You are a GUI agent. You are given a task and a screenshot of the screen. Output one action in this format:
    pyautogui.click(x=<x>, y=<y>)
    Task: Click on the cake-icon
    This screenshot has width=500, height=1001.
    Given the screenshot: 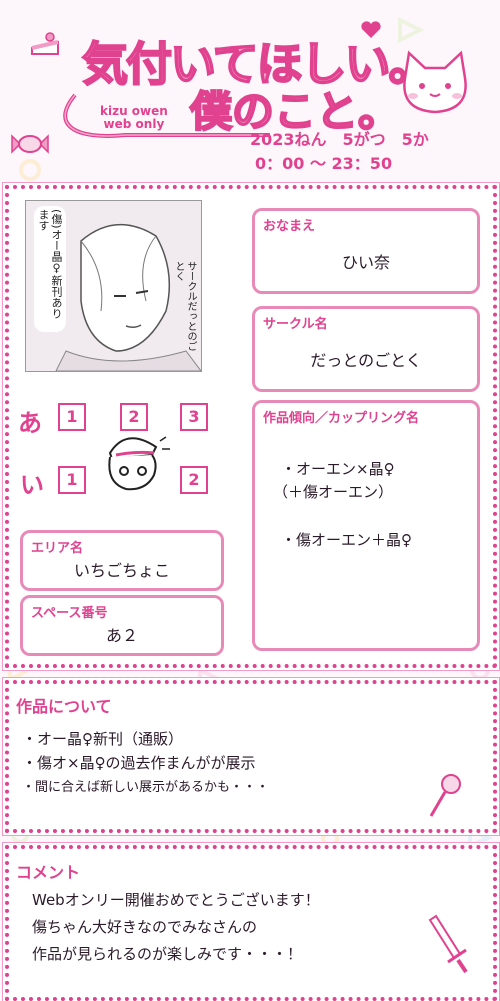 What is the action you would take?
    pyautogui.click(x=45, y=43)
    